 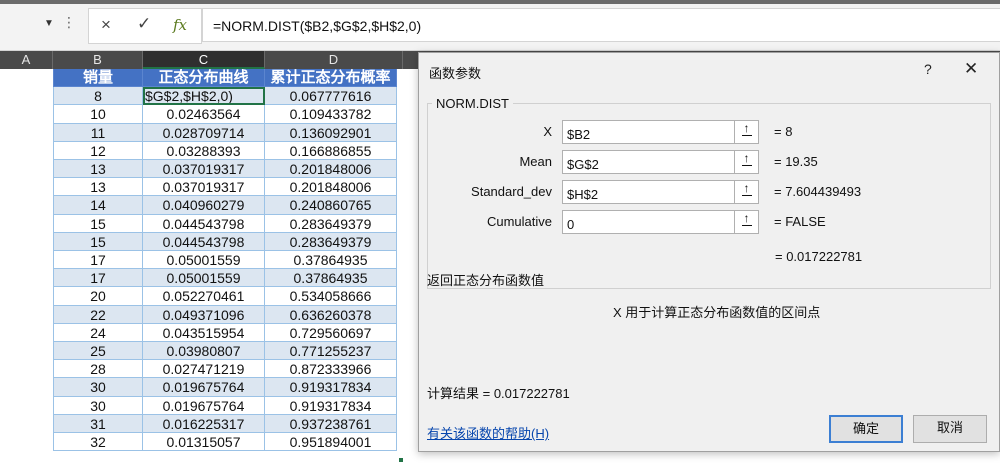 I want to click on cell-cumulative: 0.067777616, so click(x=331, y=96).